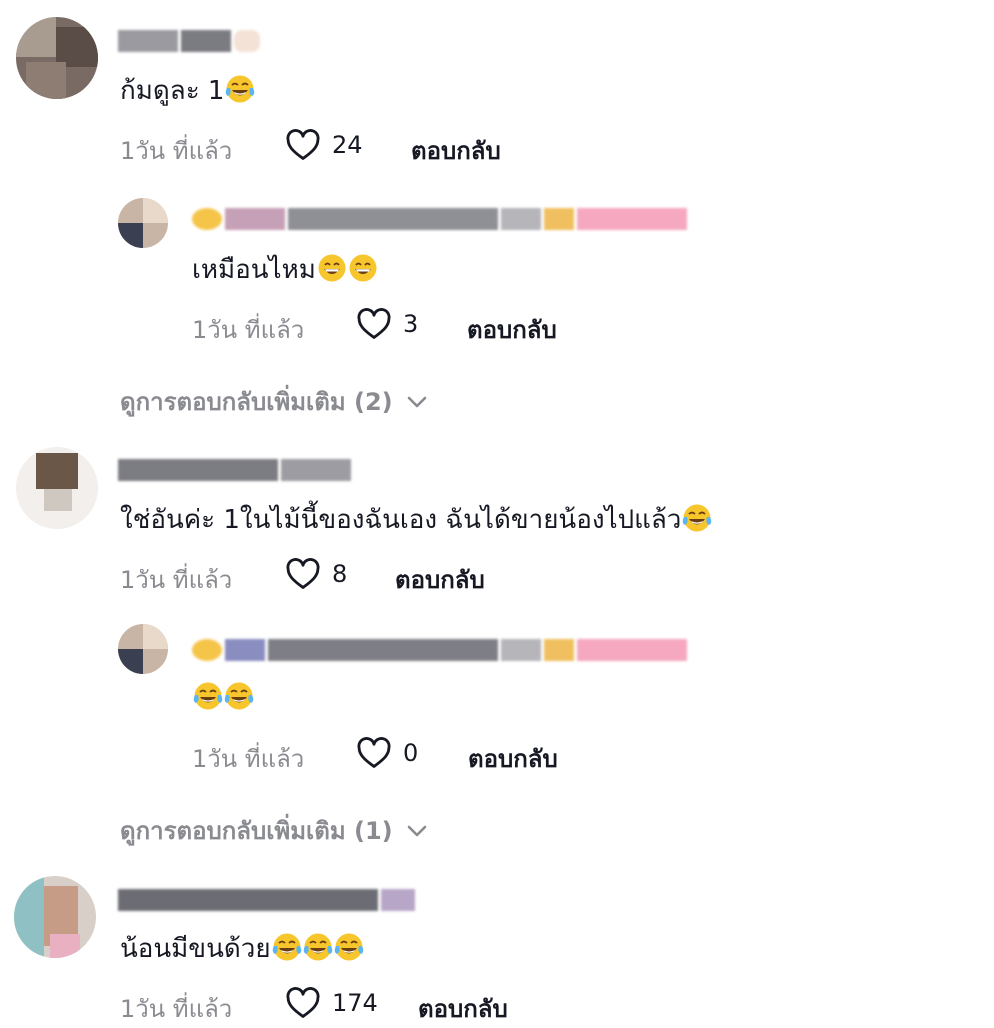  What do you see at coordinates (411, 753) in the screenshot?
I see `like-count: 0` at bounding box center [411, 753].